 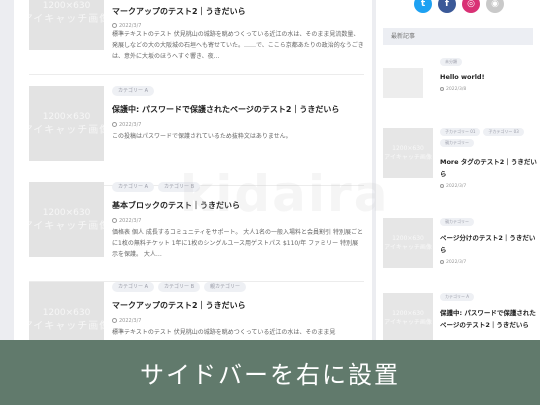 What do you see at coordinates (237, 109) in the screenshot?
I see `post-title: 保護中: パスワードで保護されたページのテスト2｜うきだいら` at bounding box center [237, 109].